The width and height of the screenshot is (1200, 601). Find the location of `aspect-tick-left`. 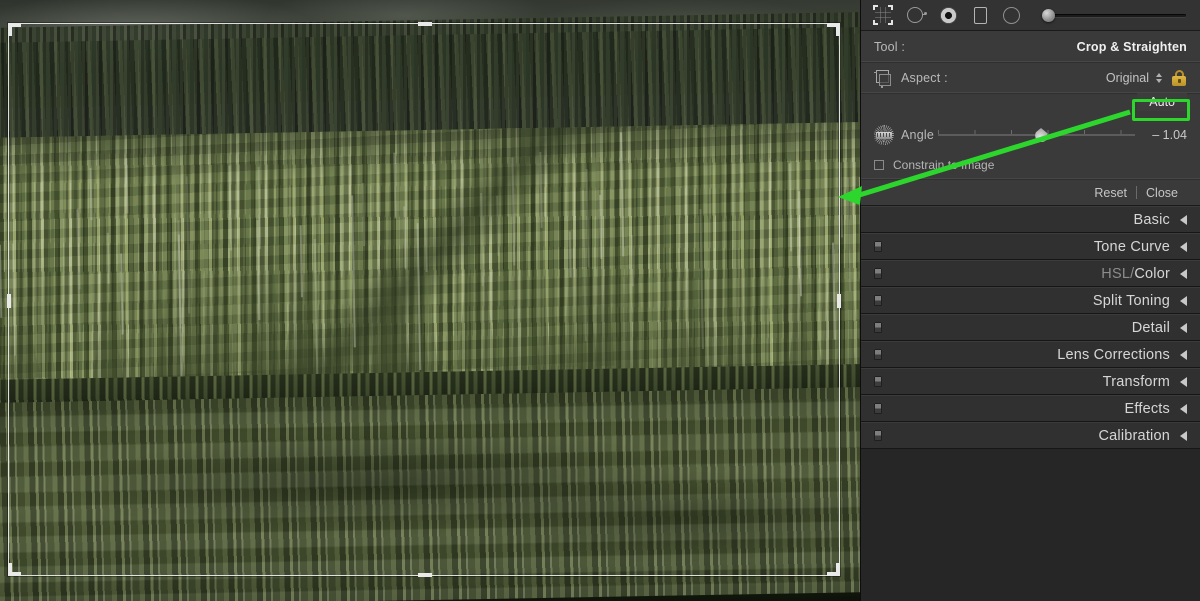

aspect-tick-left is located at coordinates (875, 72).